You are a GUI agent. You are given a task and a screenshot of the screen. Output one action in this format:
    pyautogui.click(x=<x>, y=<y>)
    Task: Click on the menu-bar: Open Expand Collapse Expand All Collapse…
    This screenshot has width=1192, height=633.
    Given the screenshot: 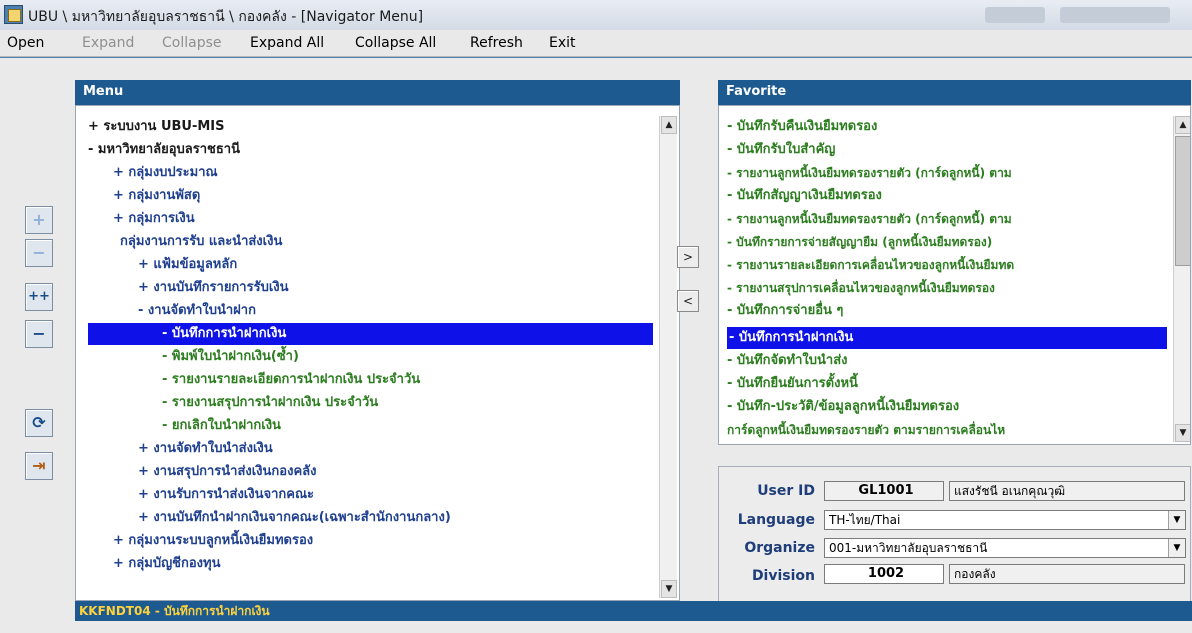 What is the action you would take?
    pyautogui.click(x=596, y=43)
    